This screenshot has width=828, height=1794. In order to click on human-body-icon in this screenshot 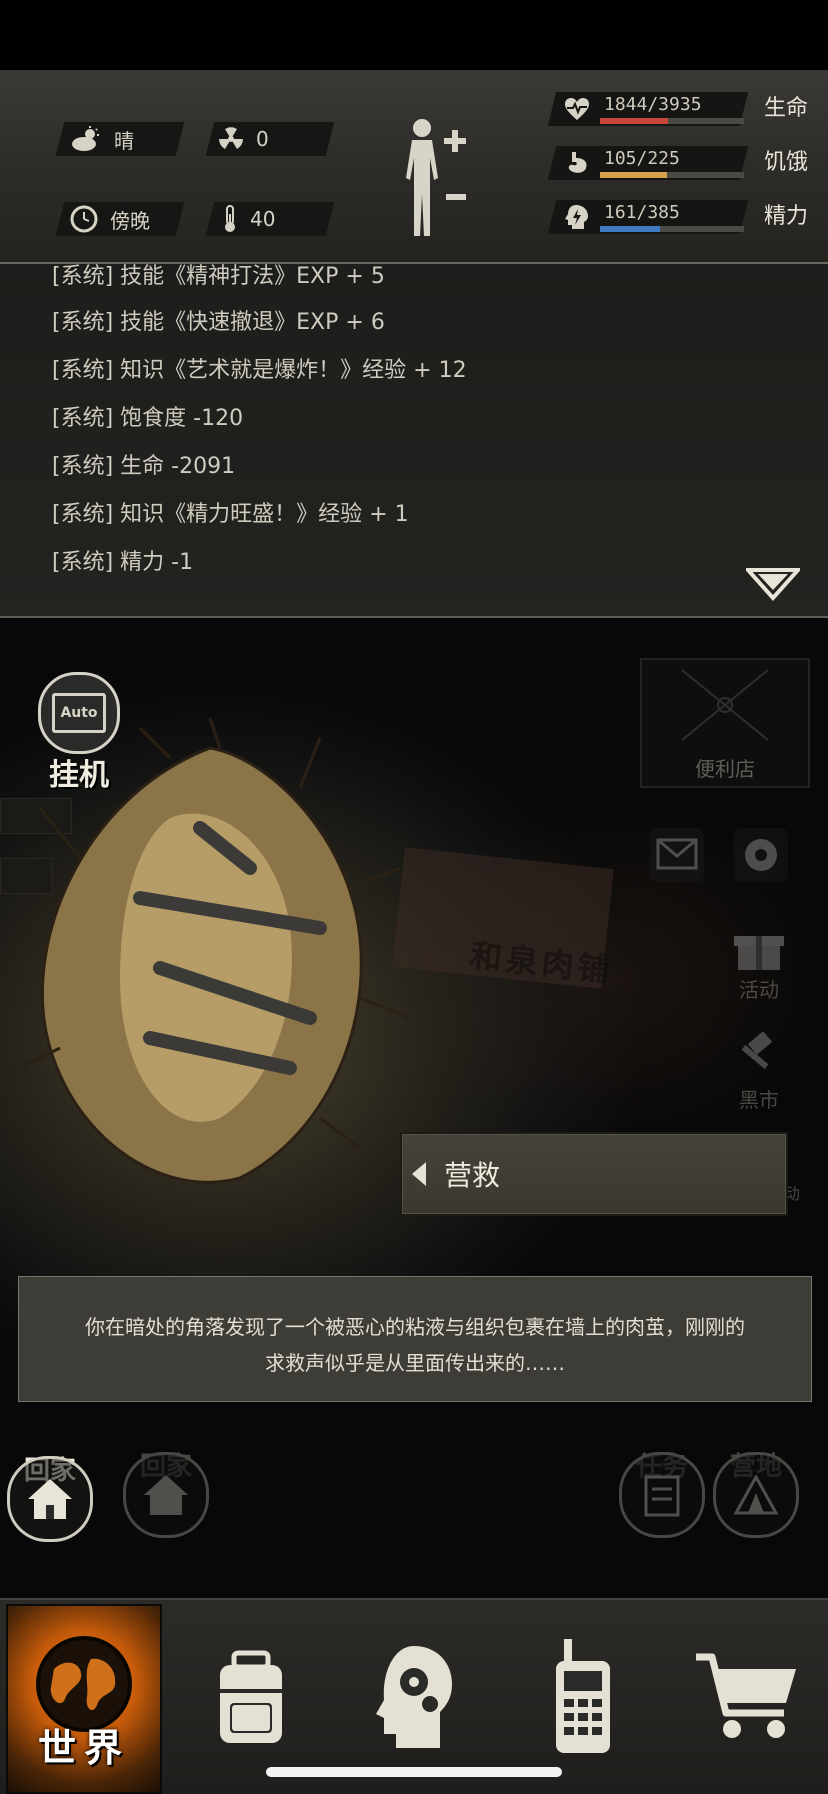, I will do `click(436, 177)`.